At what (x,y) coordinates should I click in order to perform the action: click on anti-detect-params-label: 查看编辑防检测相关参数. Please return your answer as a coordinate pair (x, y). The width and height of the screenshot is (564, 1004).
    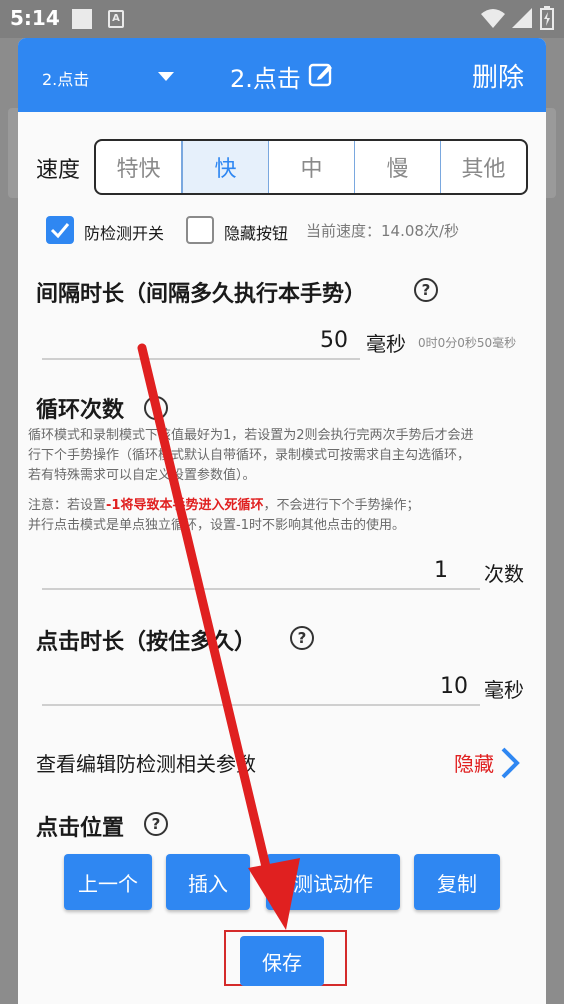
    Looking at the image, I should click on (146, 764).